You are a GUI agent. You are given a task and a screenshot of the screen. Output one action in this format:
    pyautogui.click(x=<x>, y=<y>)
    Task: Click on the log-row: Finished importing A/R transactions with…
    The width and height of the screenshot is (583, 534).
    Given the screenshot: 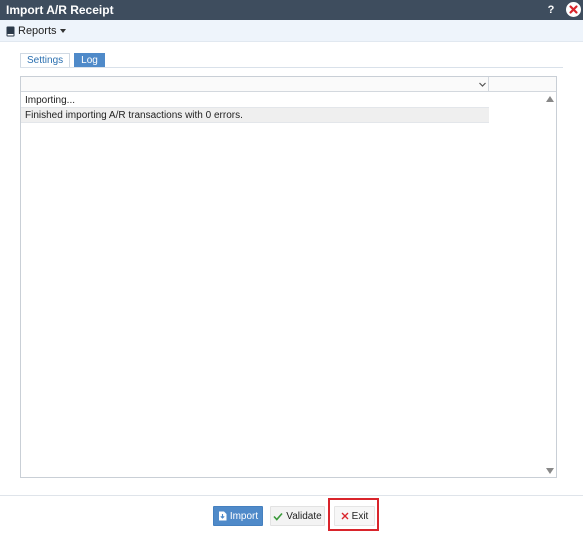 What is the action you would take?
    pyautogui.click(x=255, y=115)
    